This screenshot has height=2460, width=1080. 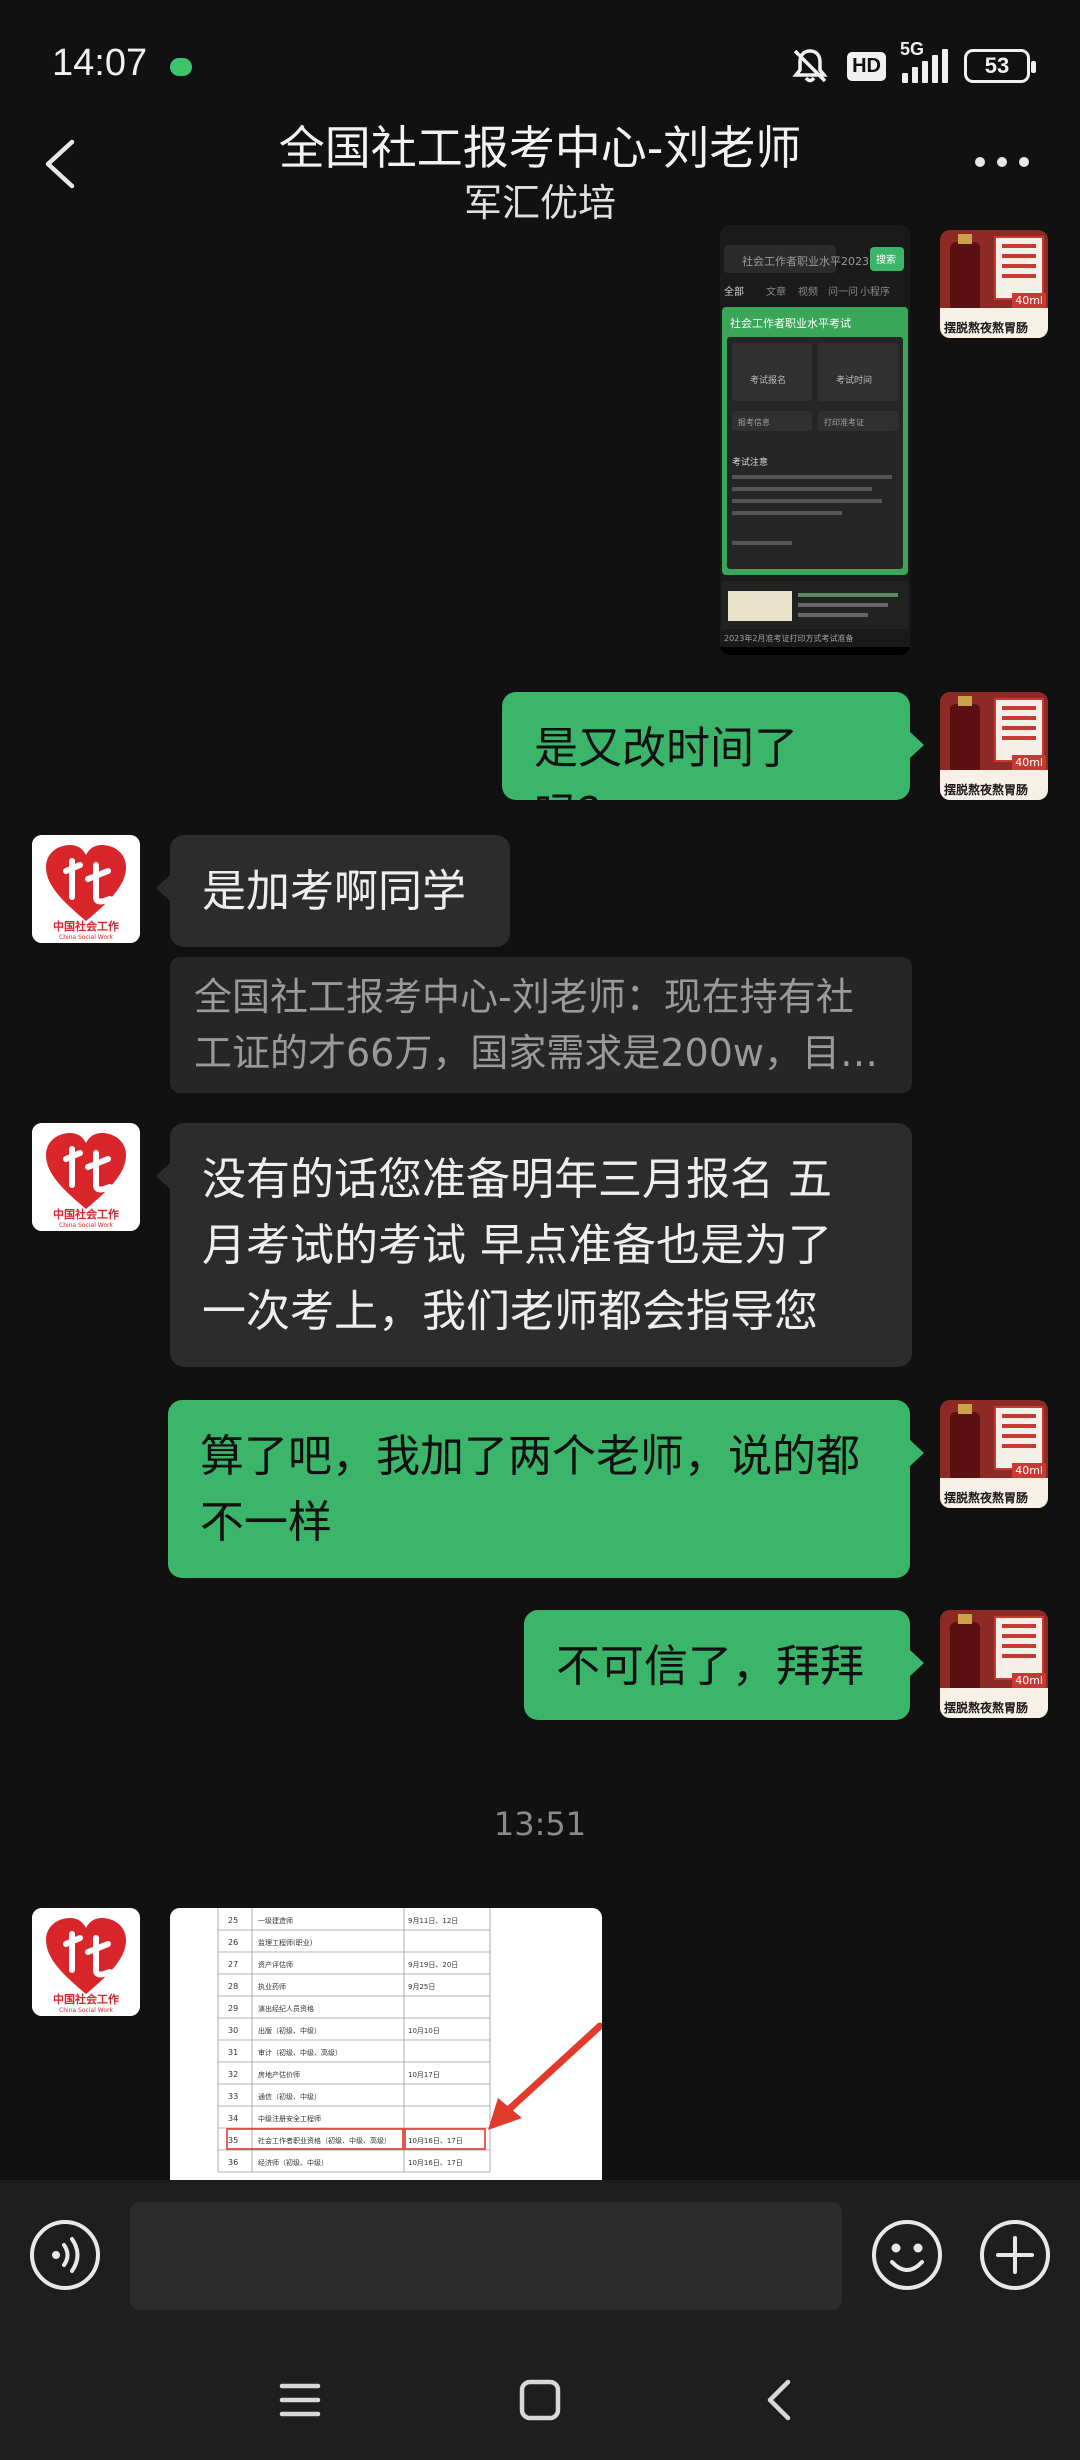 I want to click on schedule-row-name: 资产评估师, so click(x=275, y=1964).